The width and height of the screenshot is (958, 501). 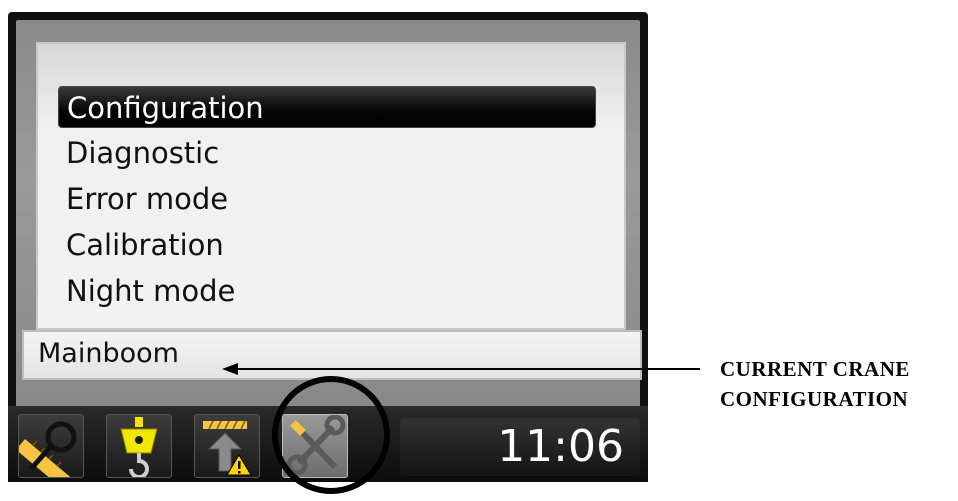 I want to click on callout-label-line1: CURRENT CRANE, so click(x=815, y=369).